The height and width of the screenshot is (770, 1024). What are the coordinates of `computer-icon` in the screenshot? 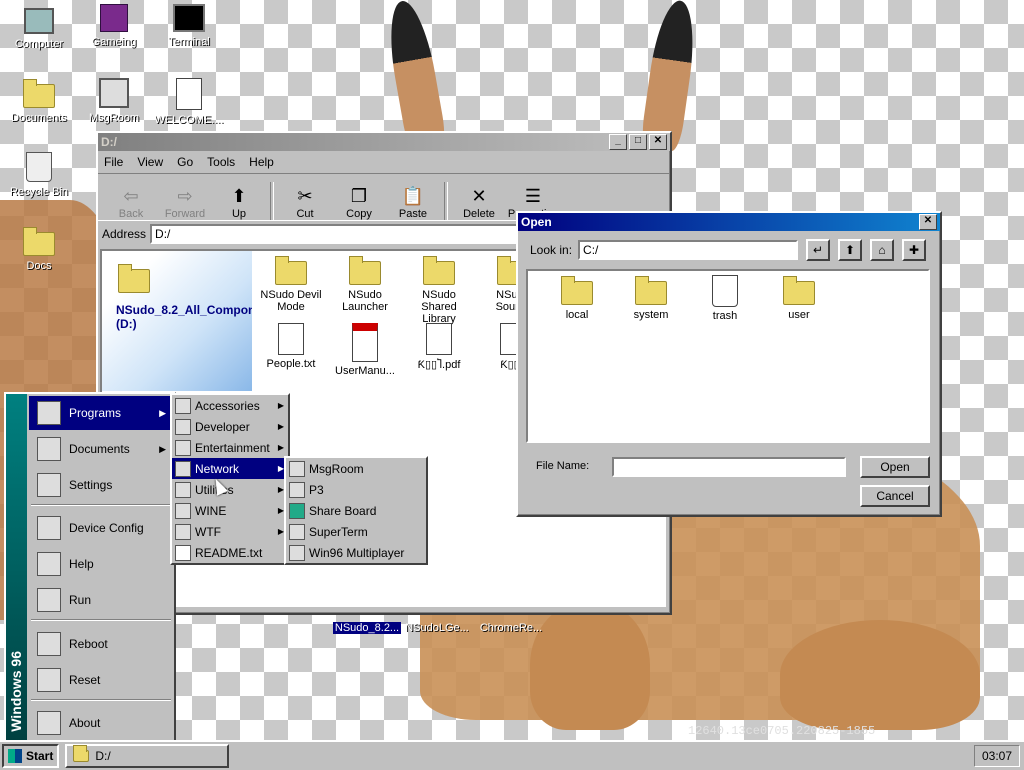 It's located at (39, 21).